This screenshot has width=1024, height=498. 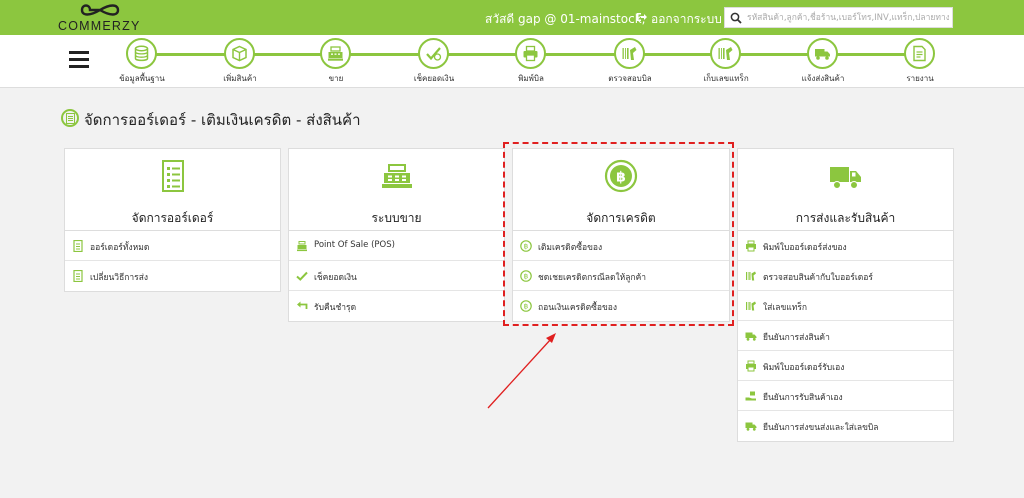 What do you see at coordinates (521, 371) in the screenshot?
I see `annotation-arrow` at bounding box center [521, 371].